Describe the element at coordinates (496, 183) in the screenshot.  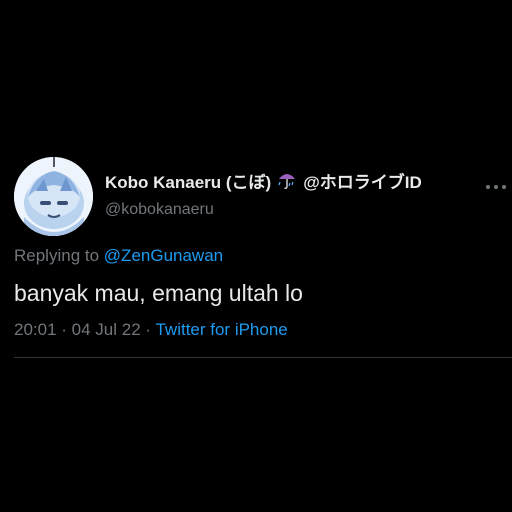
I see `more-options-icon` at that location.